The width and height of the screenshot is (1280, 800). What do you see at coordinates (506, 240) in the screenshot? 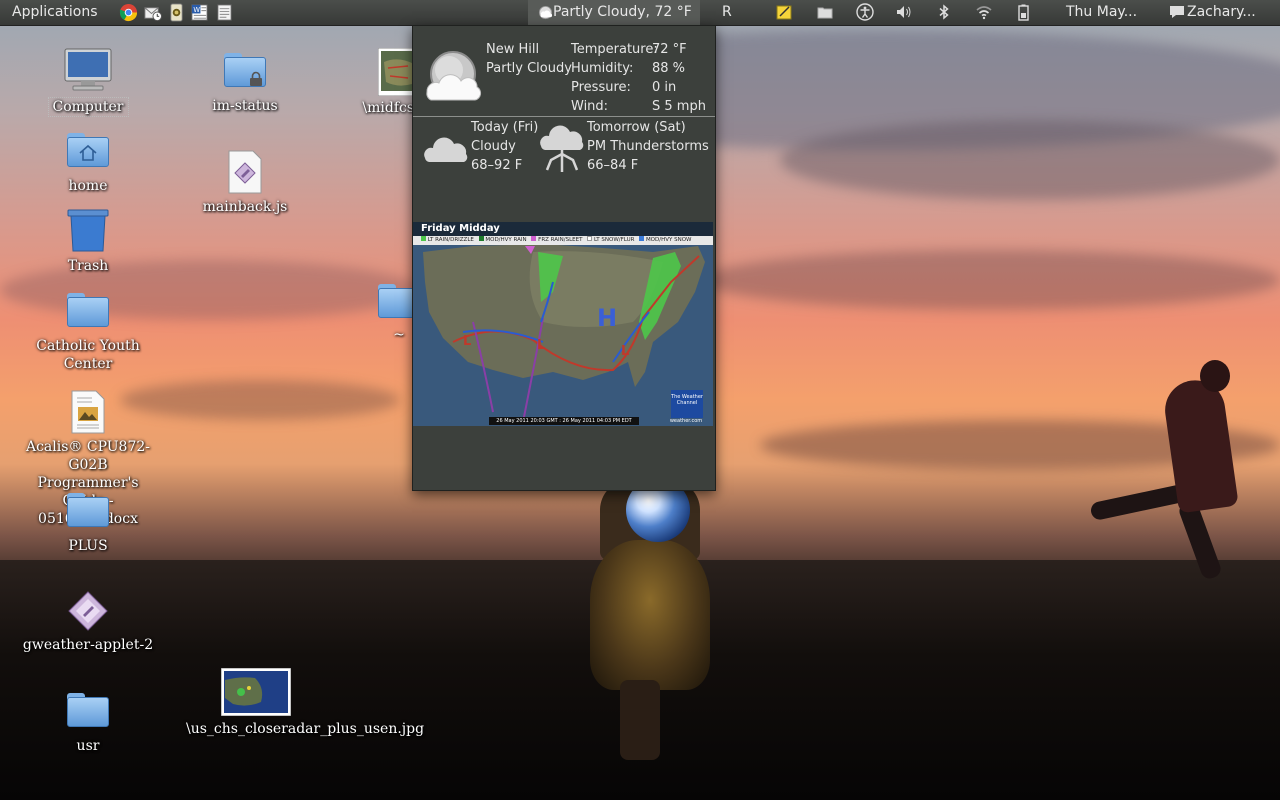
I see `legend-item: MOD/HVY RAIN` at bounding box center [506, 240].